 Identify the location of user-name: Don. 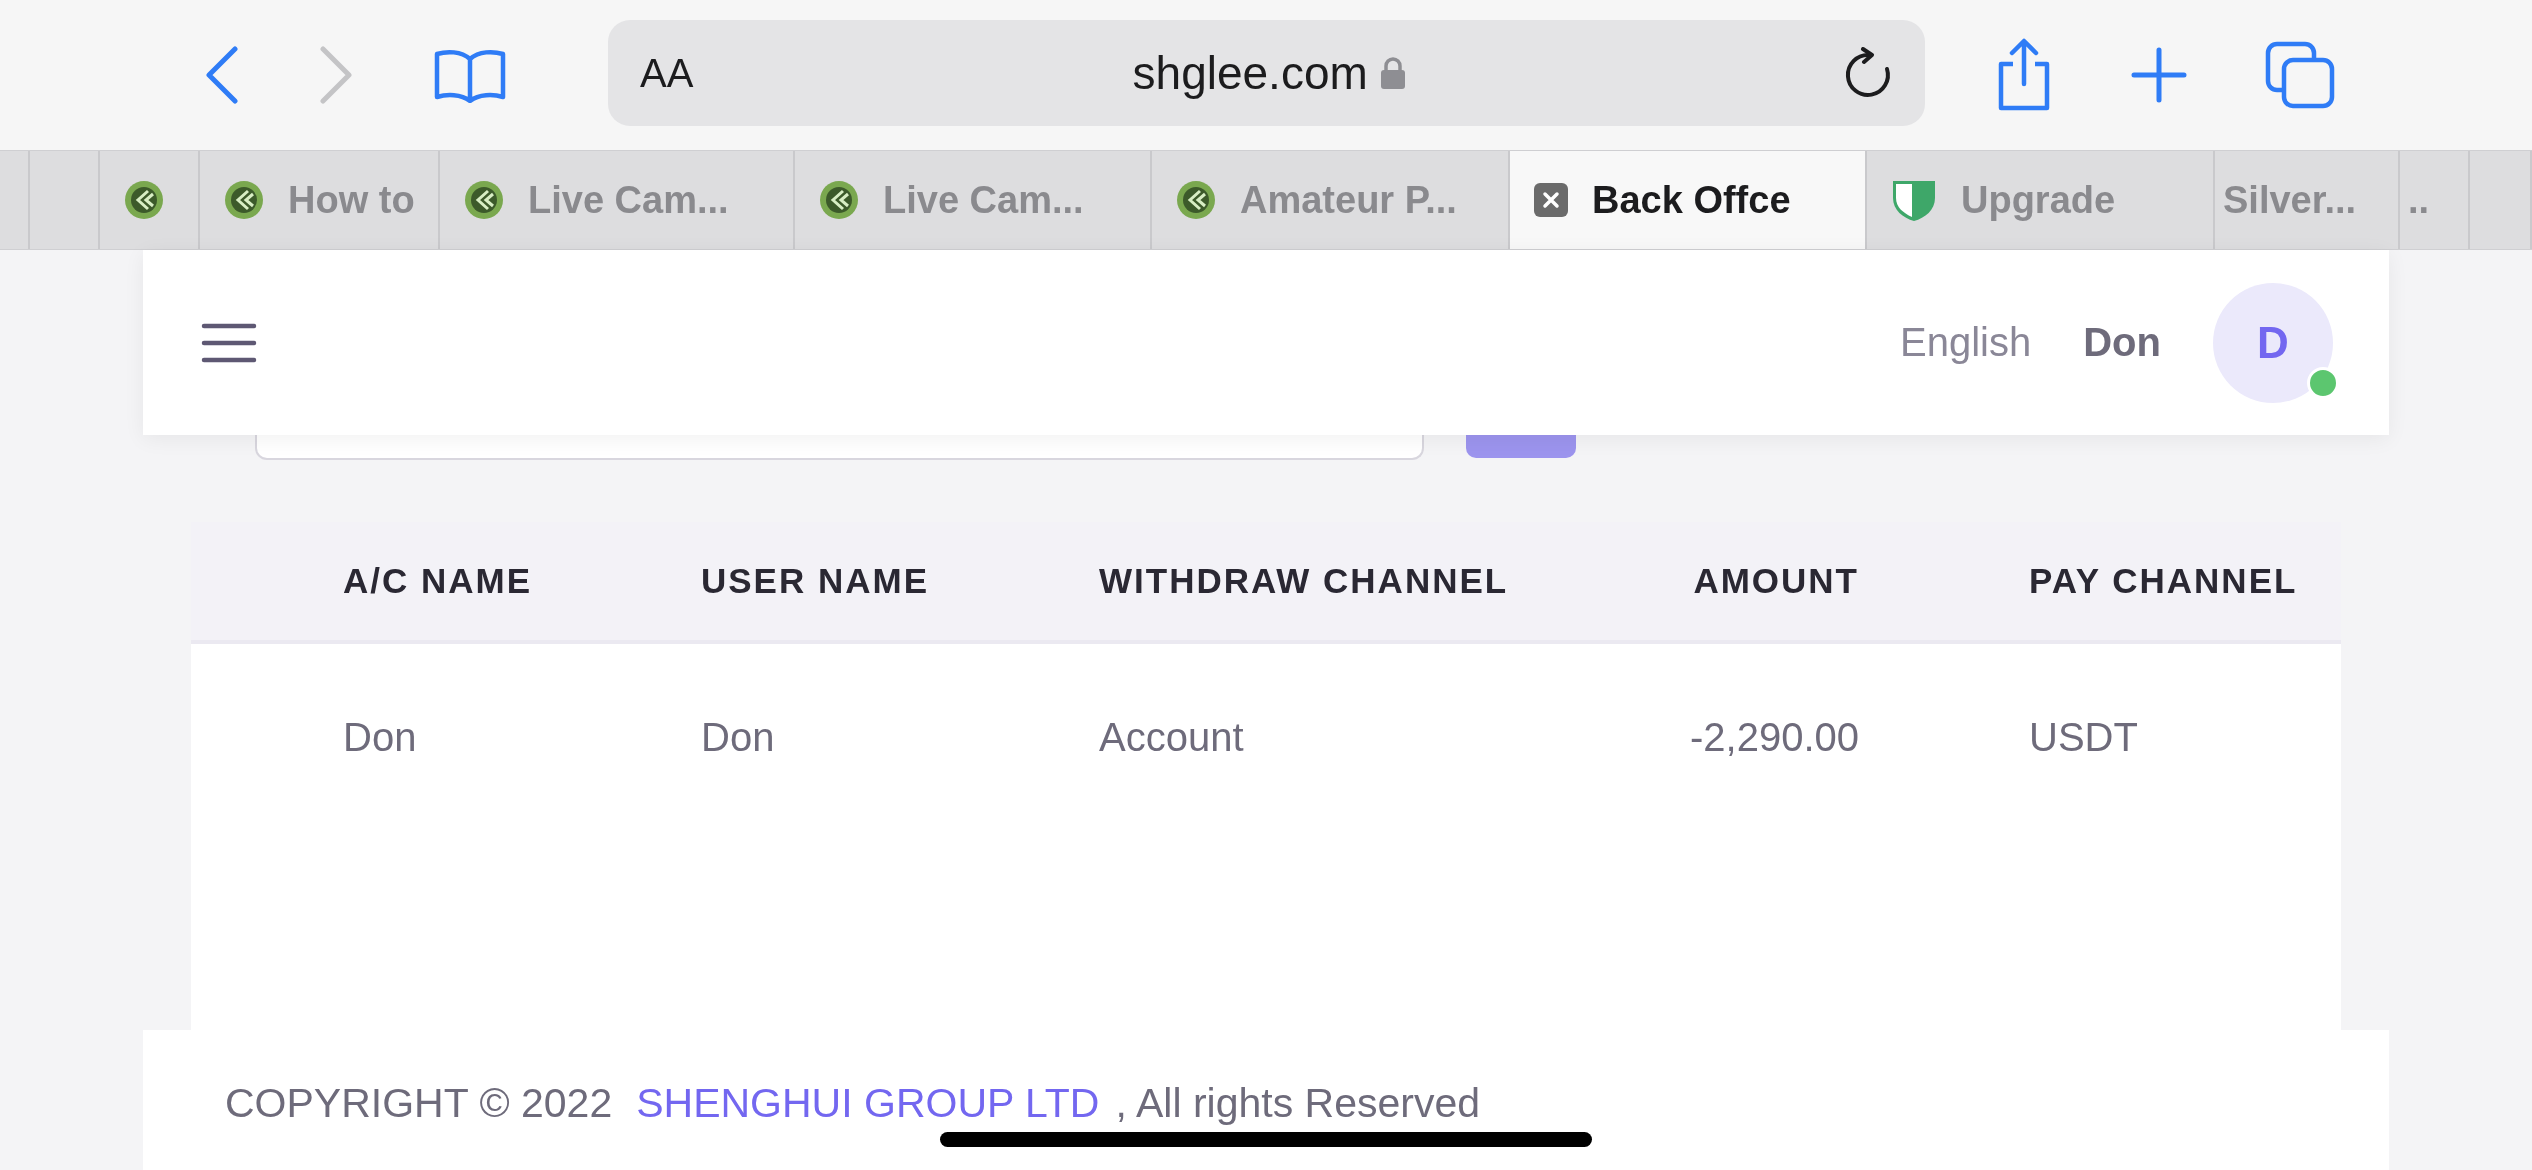
(2122, 342).